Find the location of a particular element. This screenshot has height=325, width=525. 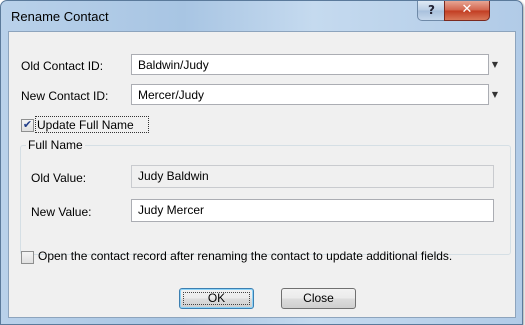

button-focus-rectangle is located at coordinates (216, 298).